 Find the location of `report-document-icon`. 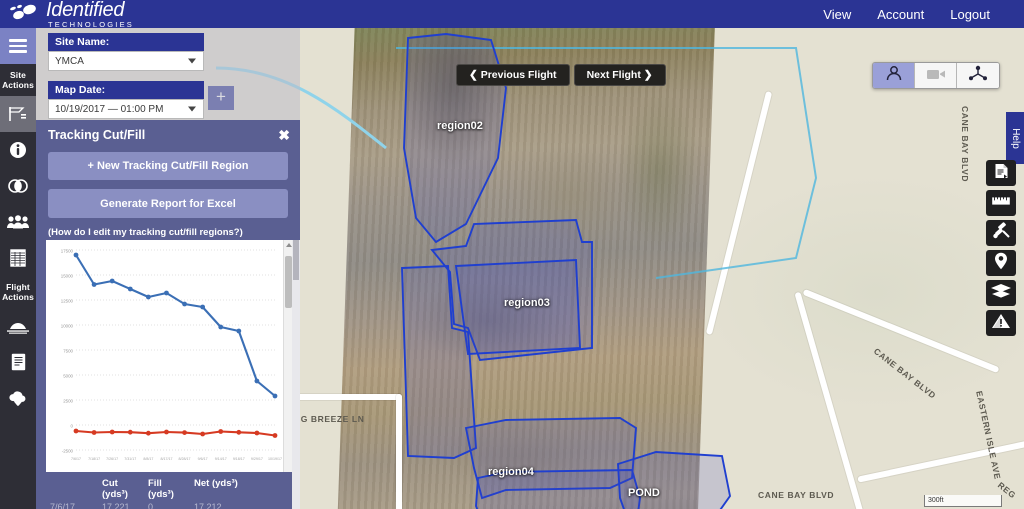

report-document-icon is located at coordinates (18, 362).